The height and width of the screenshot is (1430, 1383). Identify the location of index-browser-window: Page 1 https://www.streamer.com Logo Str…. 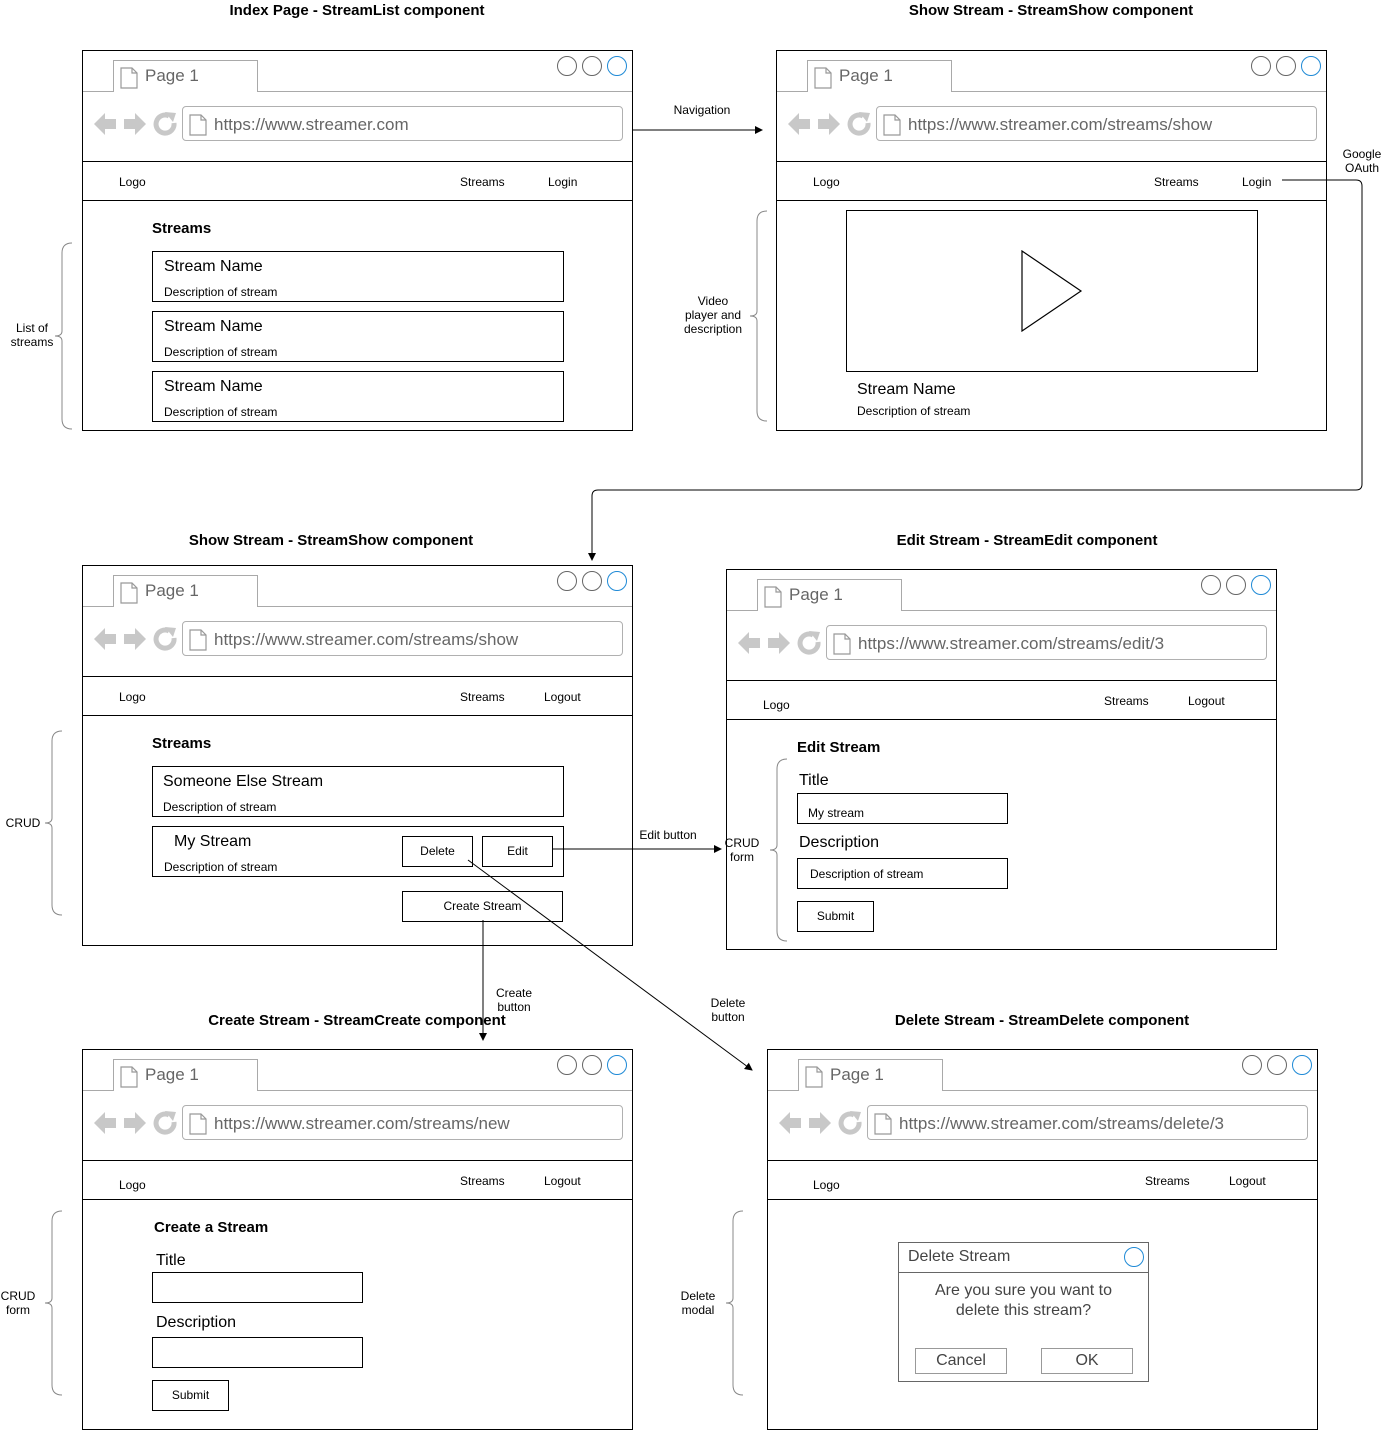
(357, 240).